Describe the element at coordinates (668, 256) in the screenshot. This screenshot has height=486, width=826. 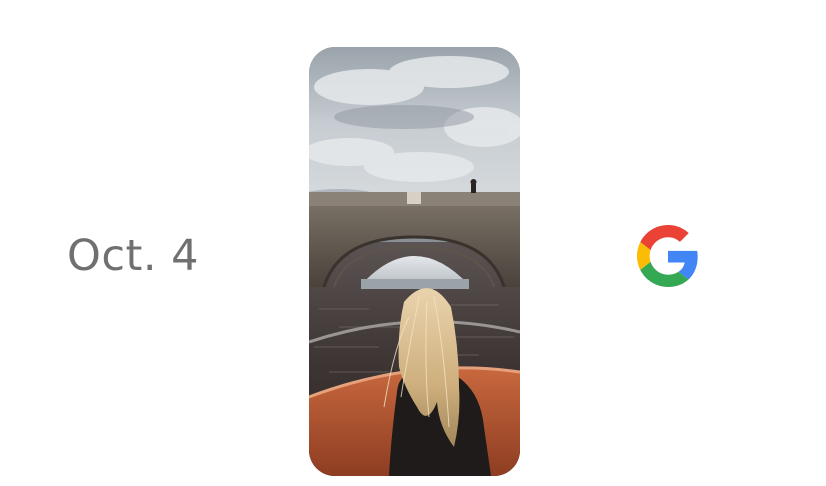
I see `google-g-logo-icon` at that location.